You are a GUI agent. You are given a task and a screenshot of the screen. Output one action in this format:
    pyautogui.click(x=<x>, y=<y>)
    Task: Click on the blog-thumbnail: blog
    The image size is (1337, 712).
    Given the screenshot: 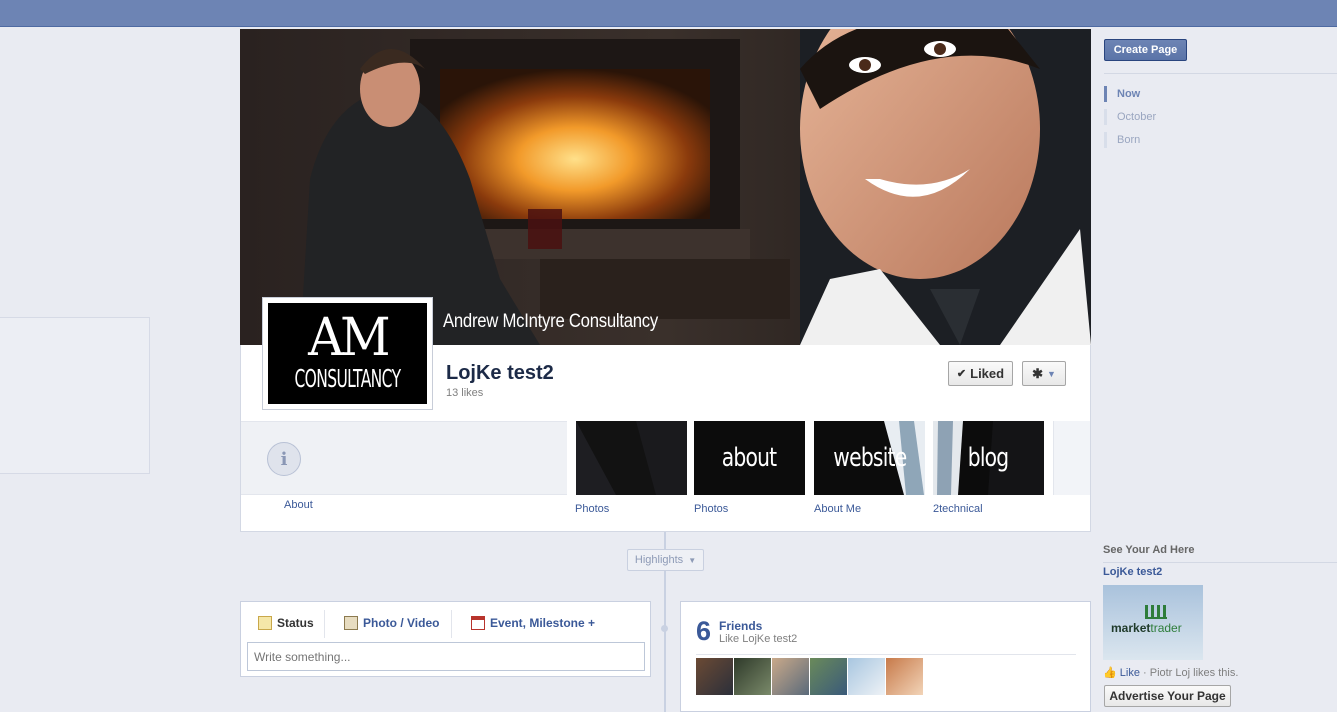 What is the action you would take?
    pyautogui.click(x=988, y=458)
    